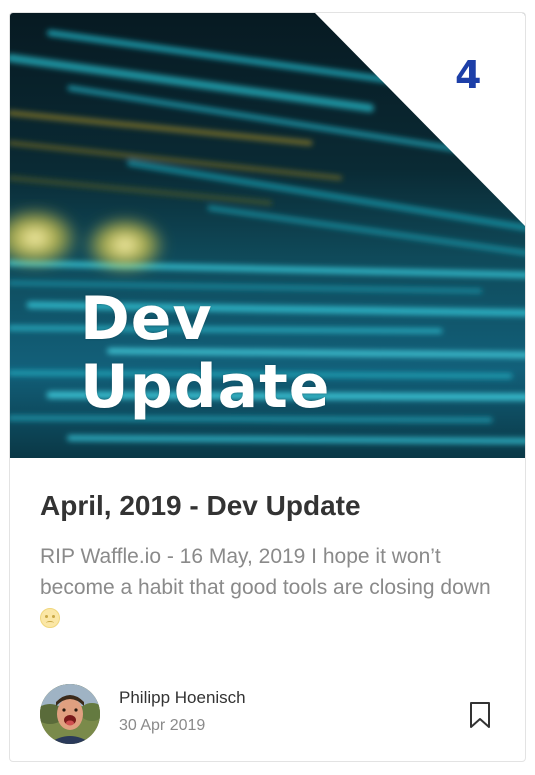 Image resolution: width=535 pixels, height=775 pixels. I want to click on post-date: 30 Apr 2019, so click(162, 725).